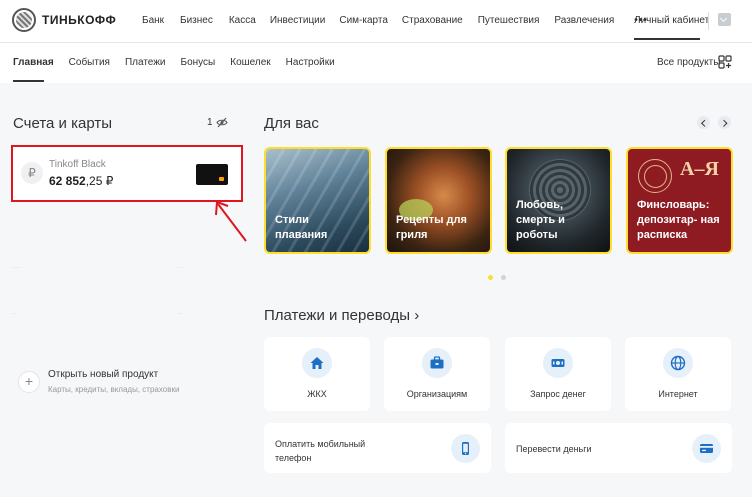 The width and height of the screenshot is (752, 497). What do you see at coordinates (725, 62) in the screenshot?
I see `products-grid-icon` at bounding box center [725, 62].